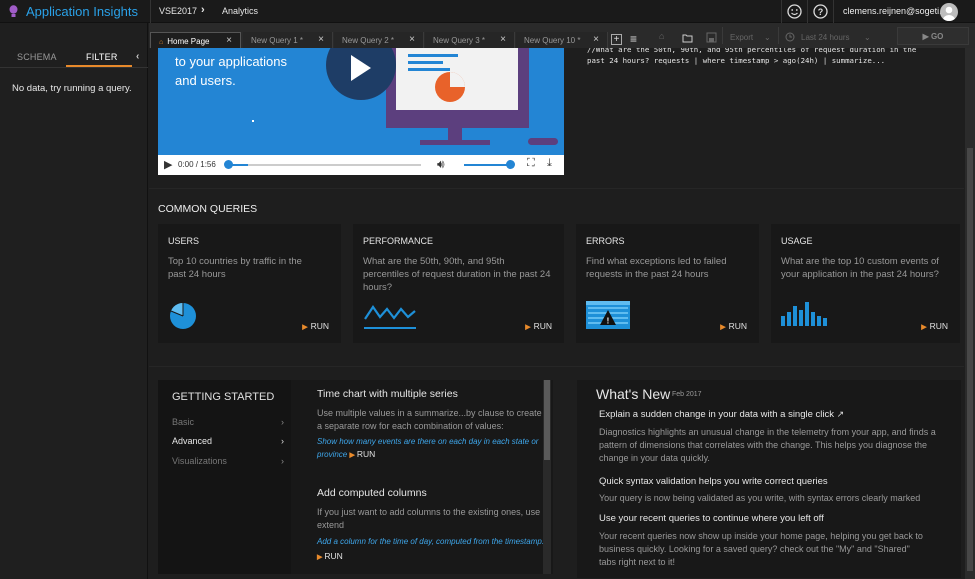  Describe the element at coordinates (203, 10) in the screenshot. I see `breadcrumb-chevron-icon: ›` at that location.